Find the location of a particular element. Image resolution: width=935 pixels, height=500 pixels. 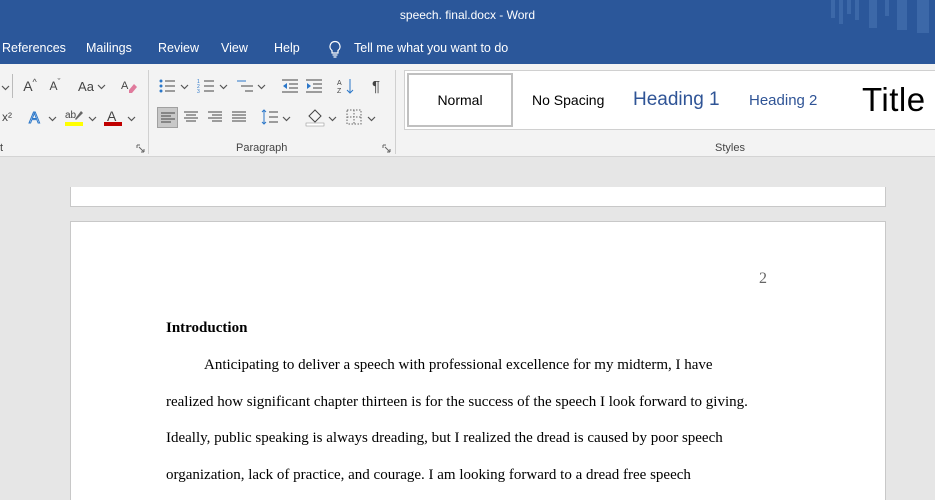

line-spacing-dropdown-icon is located at coordinates (286, 118).